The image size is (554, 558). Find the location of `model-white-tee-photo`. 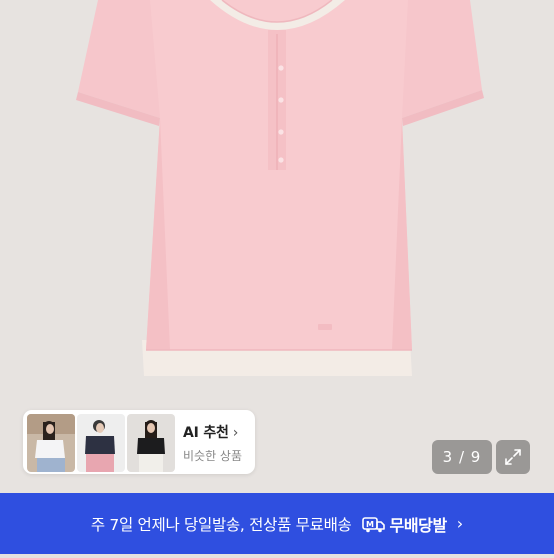

model-white-tee-photo is located at coordinates (51, 443).